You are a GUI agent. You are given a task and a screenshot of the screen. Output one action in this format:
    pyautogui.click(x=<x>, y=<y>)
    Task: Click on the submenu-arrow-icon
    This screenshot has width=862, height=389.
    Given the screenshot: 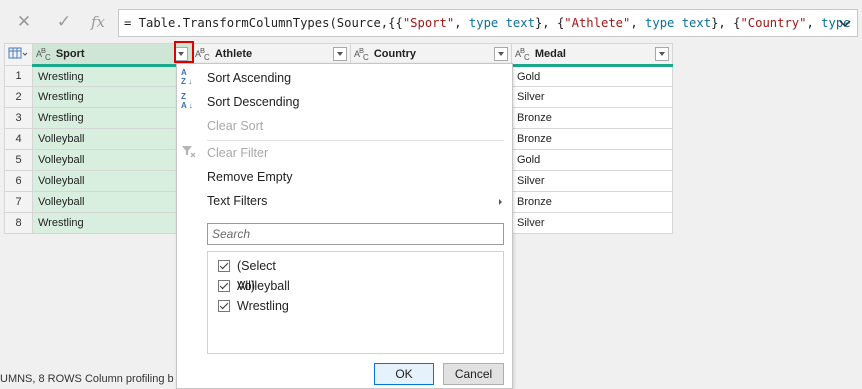 What is the action you would take?
    pyautogui.click(x=500, y=202)
    